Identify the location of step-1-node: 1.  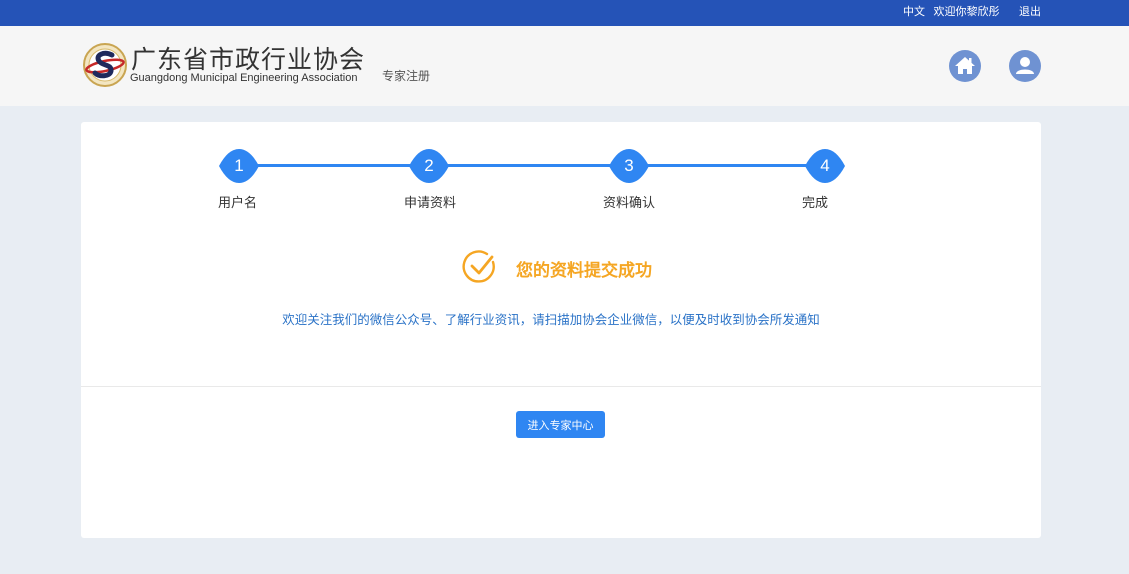
(239, 166).